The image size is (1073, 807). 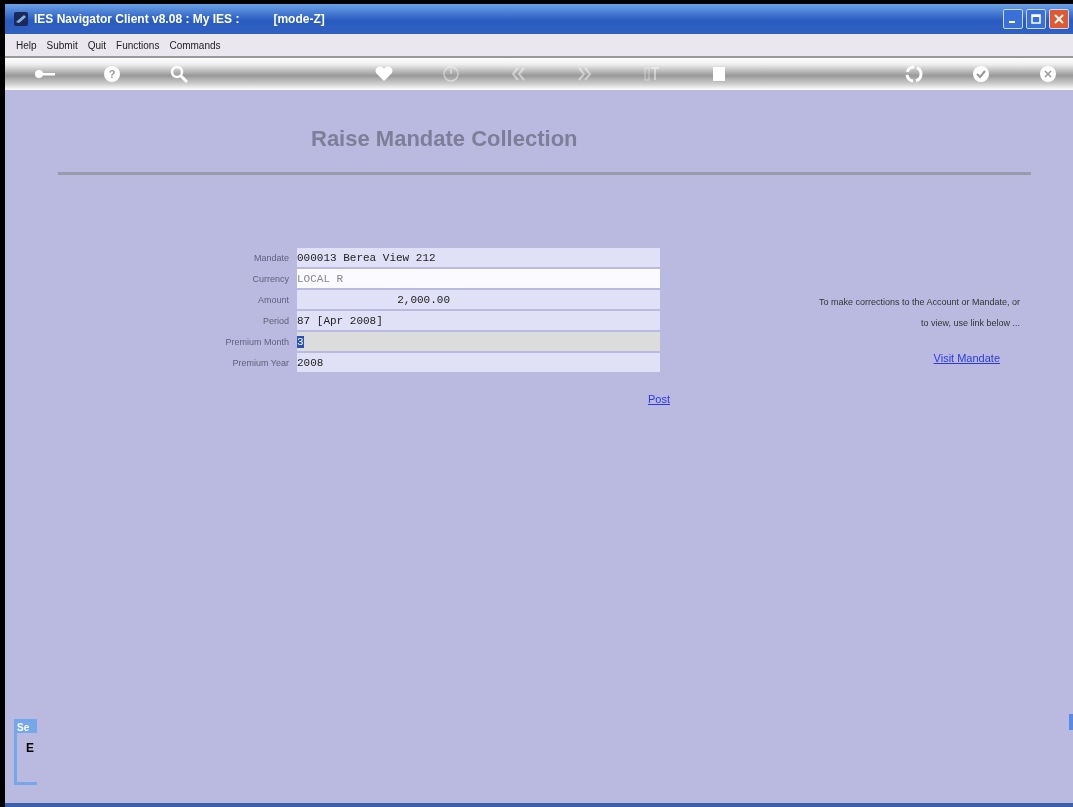 I want to click on field-label: Premium Year, so click(x=260, y=362).